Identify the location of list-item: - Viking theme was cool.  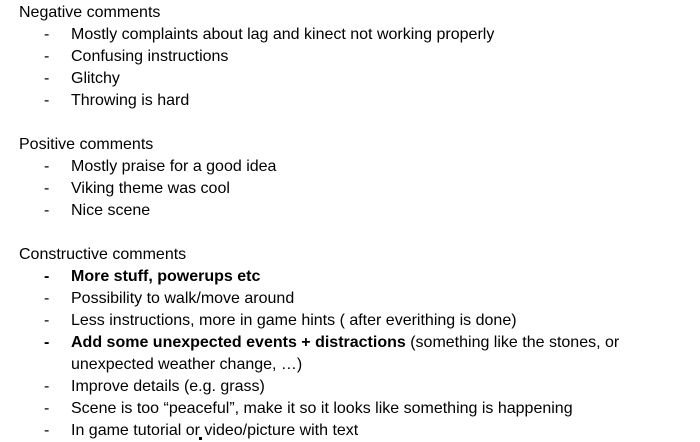
(345, 189).